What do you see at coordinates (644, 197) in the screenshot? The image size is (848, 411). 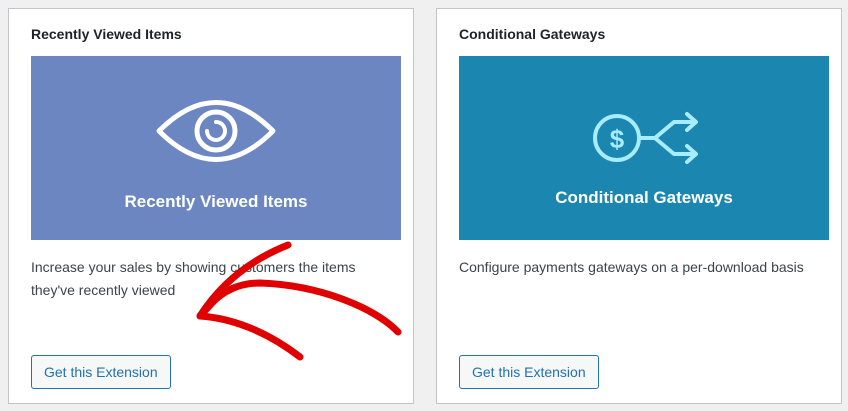 I see `banner-title: Conditional Gateways` at bounding box center [644, 197].